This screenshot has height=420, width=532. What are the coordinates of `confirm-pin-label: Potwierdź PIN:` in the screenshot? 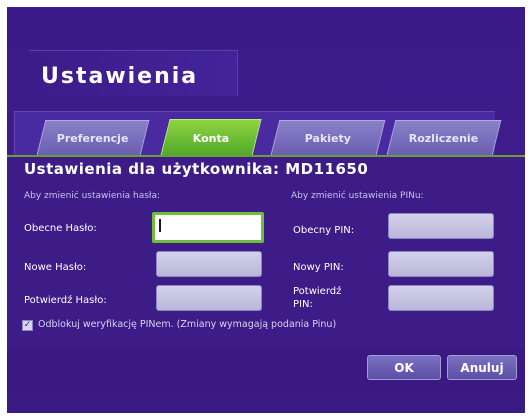 It's located at (317, 298).